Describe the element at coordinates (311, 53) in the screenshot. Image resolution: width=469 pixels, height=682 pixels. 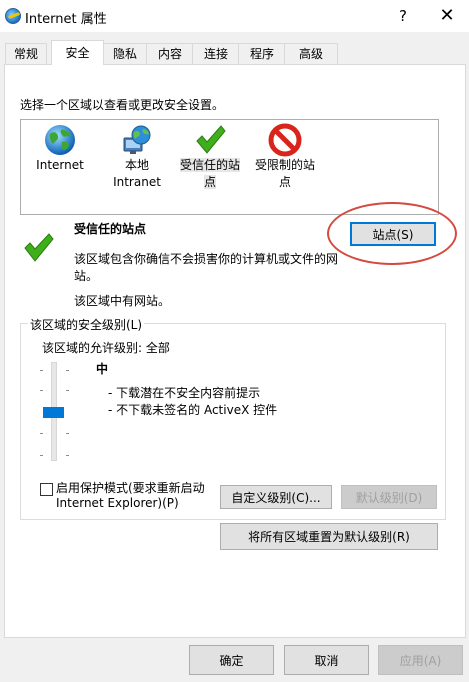
I see `tab-advanced: 高级` at that location.